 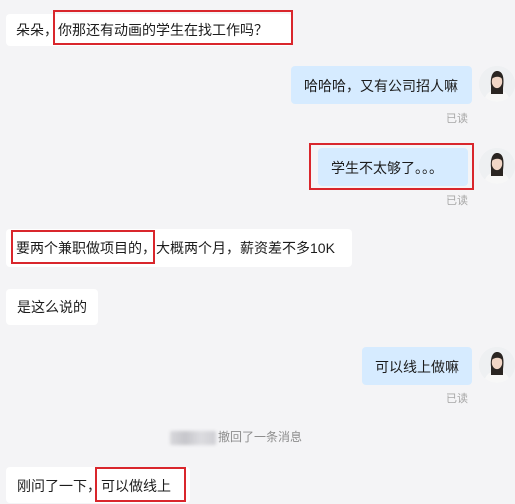 What do you see at coordinates (59, 486) in the screenshot?
I see `message-text: 刚问了一下，` at bounding box center [59, 486].